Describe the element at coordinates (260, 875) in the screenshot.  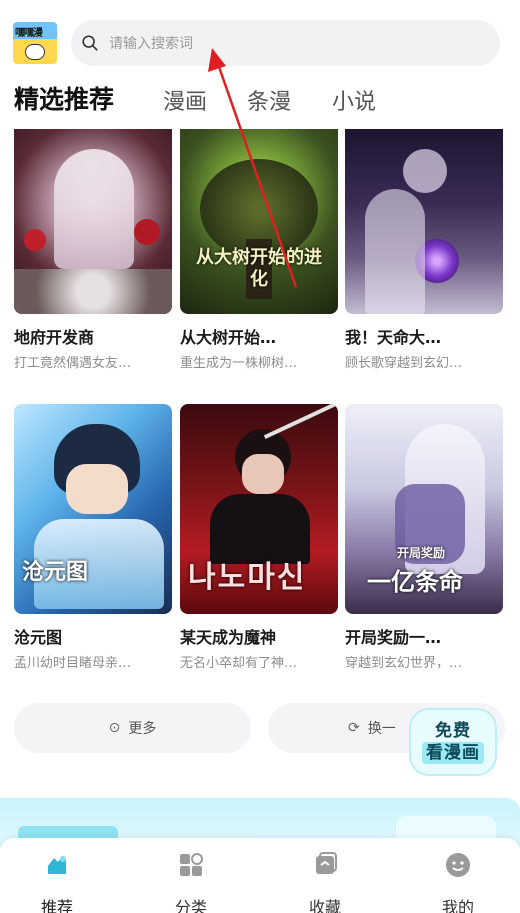
I see `bottom-navigation: 推荐 分类 收藏 我的` at that location.